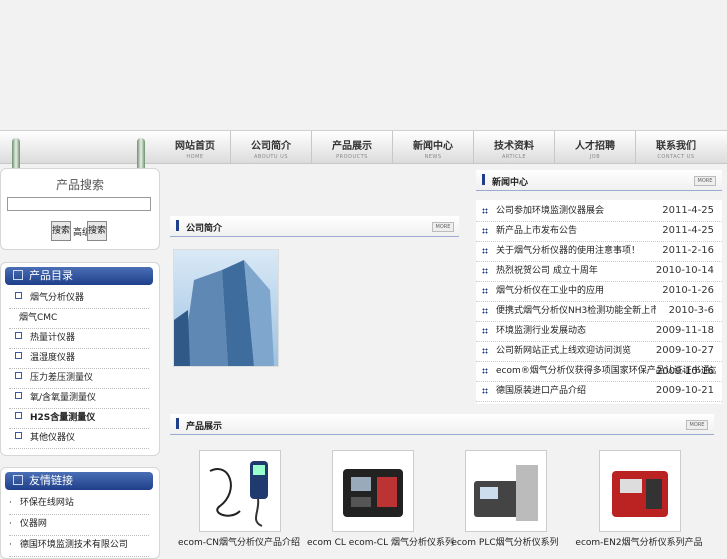 The width and height of the screenshot is (727, 559). Describe the element at coordinates (676, 147) in the screenshot. I see `nav-contact: 联系我们 CONTACT US` at that location.